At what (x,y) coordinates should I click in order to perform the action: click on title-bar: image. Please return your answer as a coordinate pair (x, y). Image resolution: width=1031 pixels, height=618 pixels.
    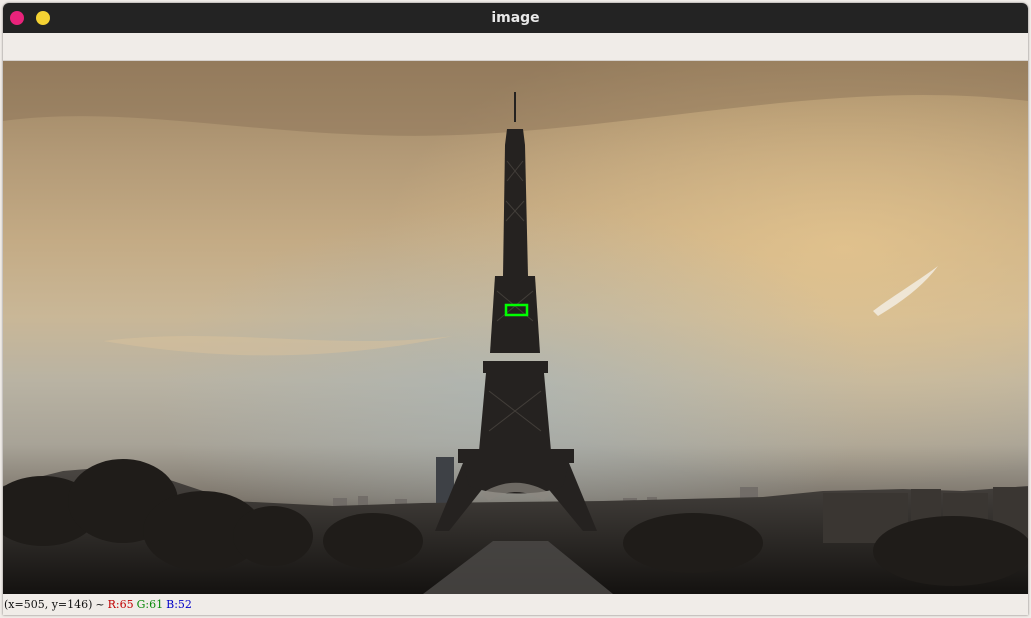
    Looking at the image, I should click on (515, 18).